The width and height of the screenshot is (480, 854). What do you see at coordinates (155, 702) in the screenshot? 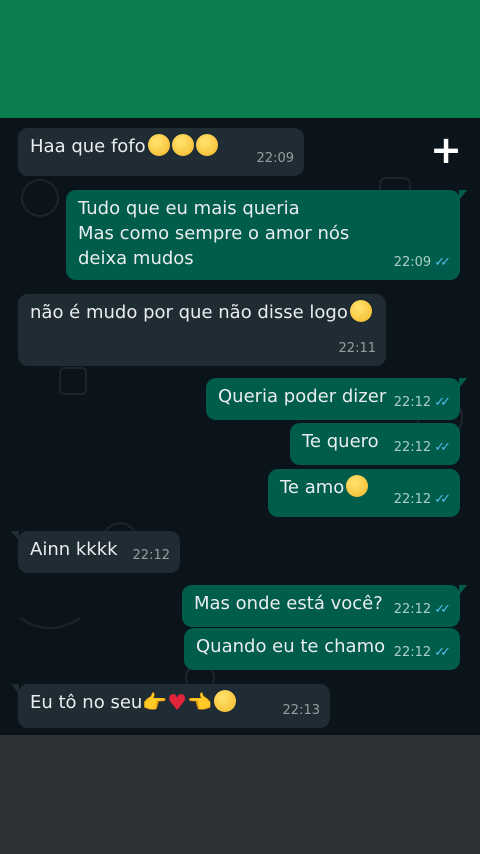
I see `pointing-right-emoji: 👉` at bounding box center [155, 702].